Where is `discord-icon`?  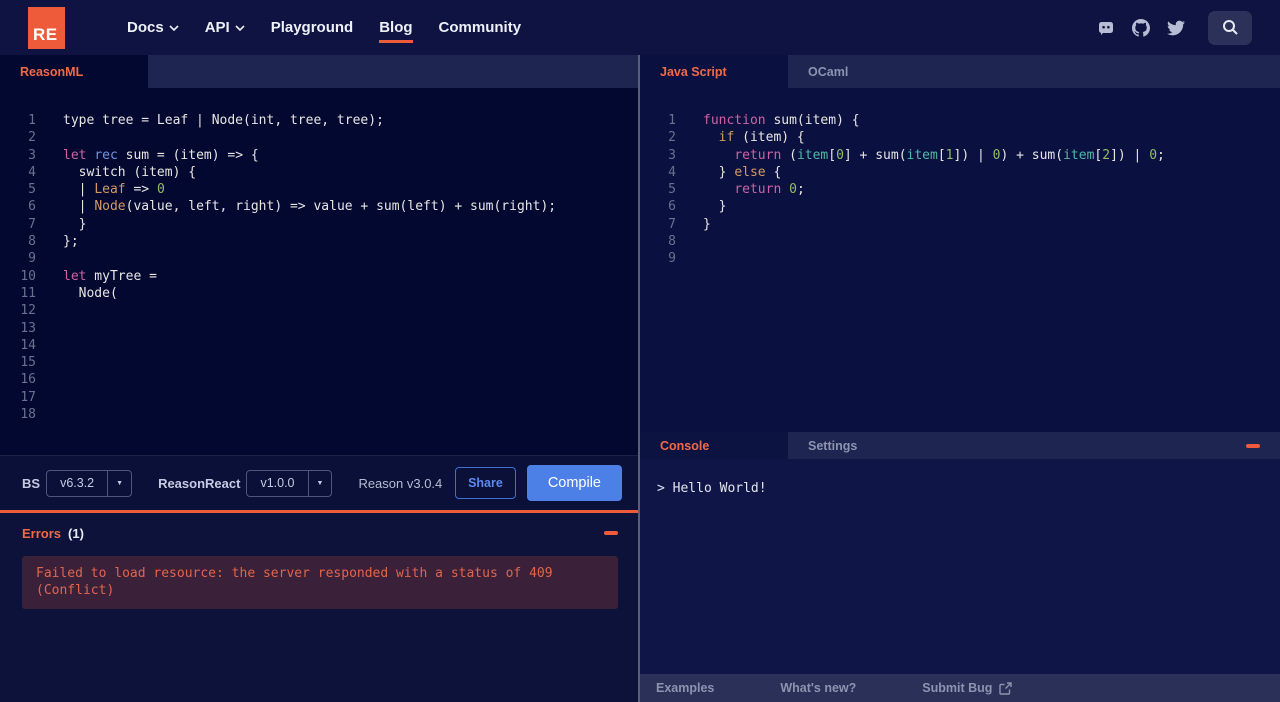
discord-icon is located at coordinates (1106, 28).